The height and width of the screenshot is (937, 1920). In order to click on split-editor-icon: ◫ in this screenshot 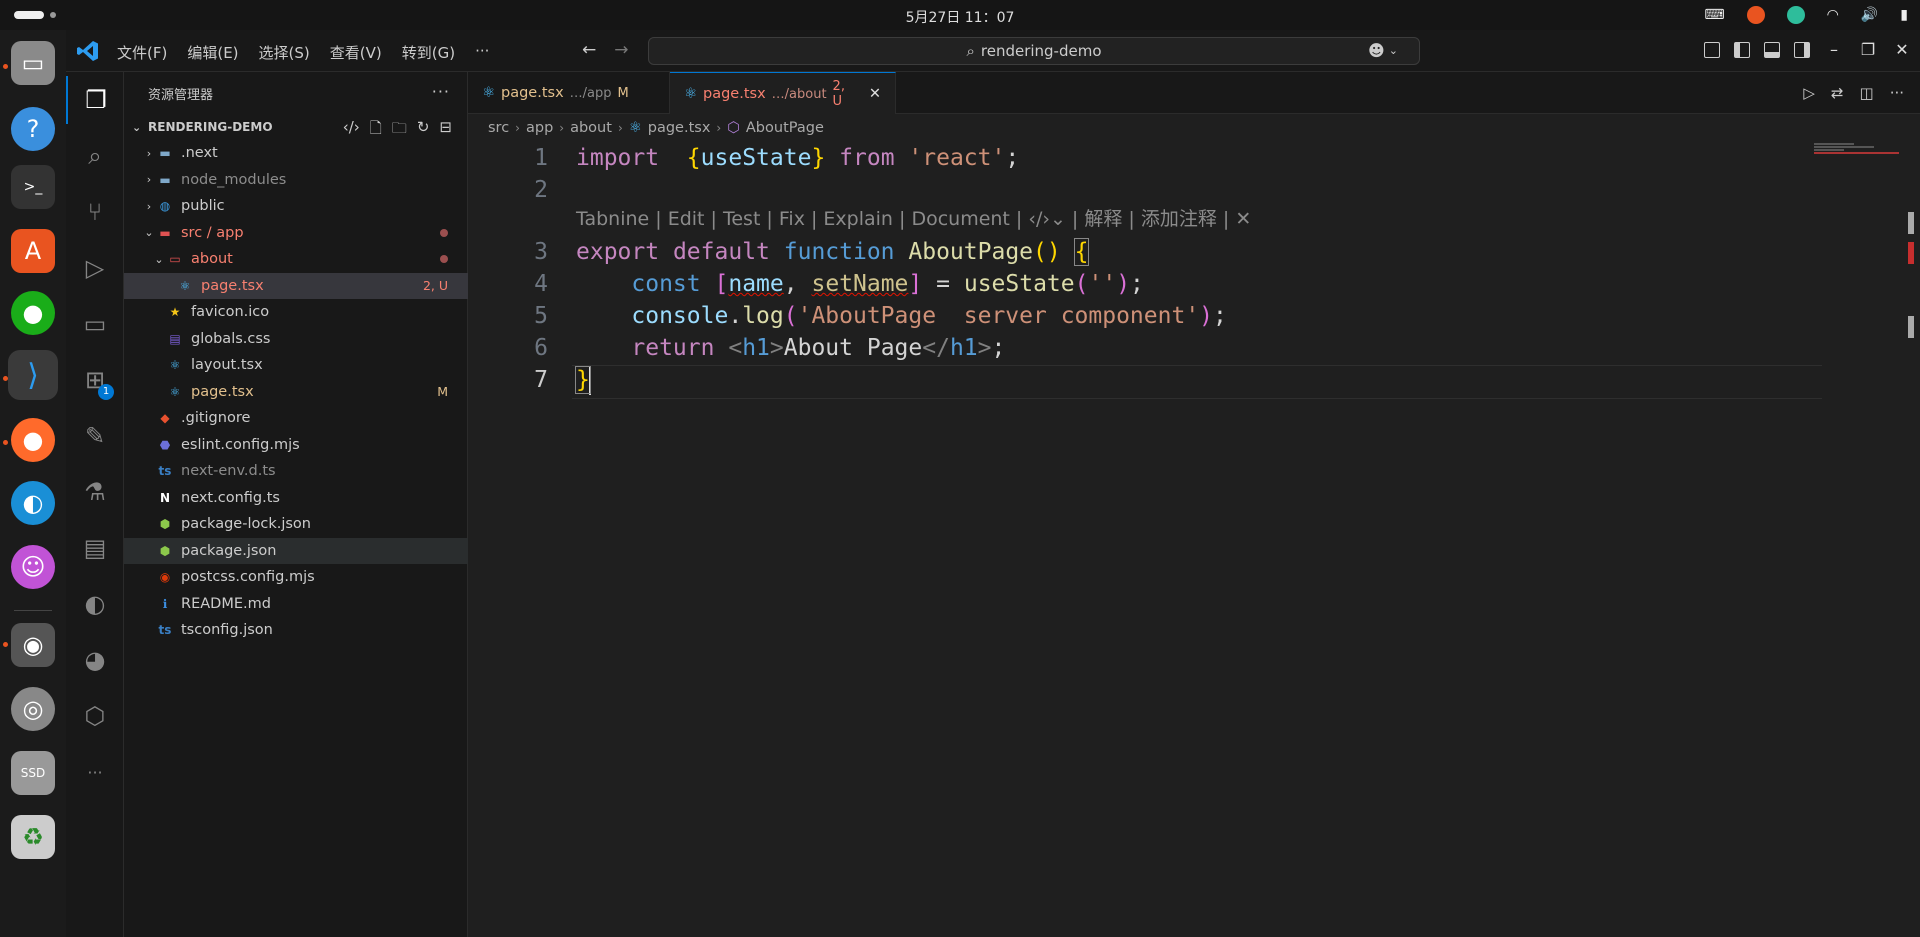, I will do `click(1867, 93)`.